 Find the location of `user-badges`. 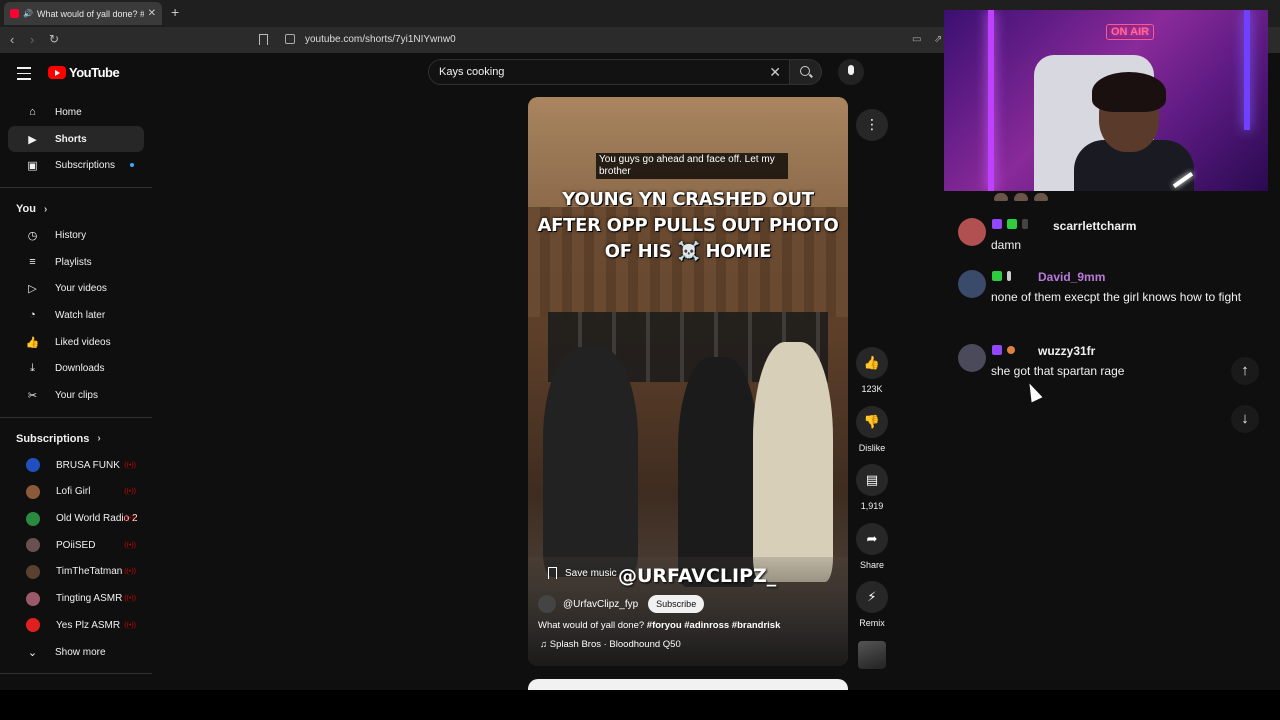

user-badges is located at coordinates (1003, 350).